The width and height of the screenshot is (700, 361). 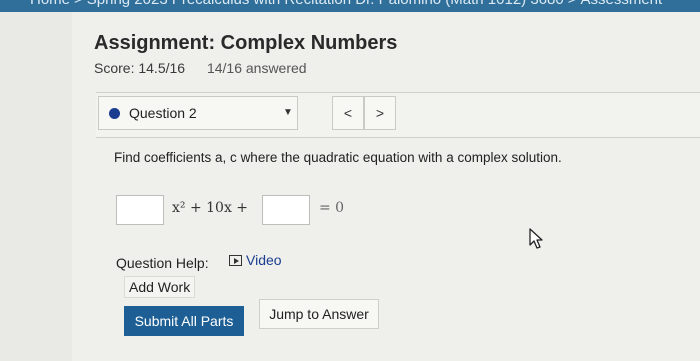 What do you see at coordinates (184, 321) in the screenshot?
I see `submit-all-parts-button: Submit All Parts` at bounding box center [184, 321].